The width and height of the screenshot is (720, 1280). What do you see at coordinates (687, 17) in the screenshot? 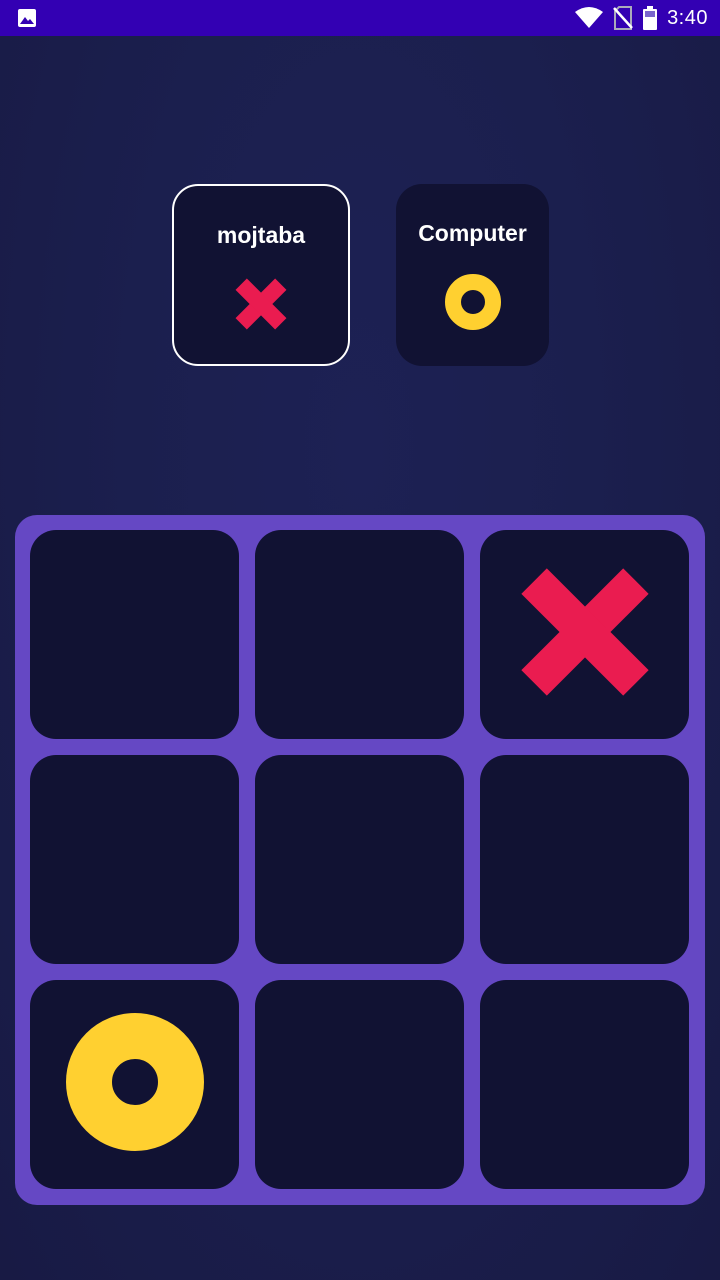
I see `status-time: 3:40` at bounding box center [687, 17].